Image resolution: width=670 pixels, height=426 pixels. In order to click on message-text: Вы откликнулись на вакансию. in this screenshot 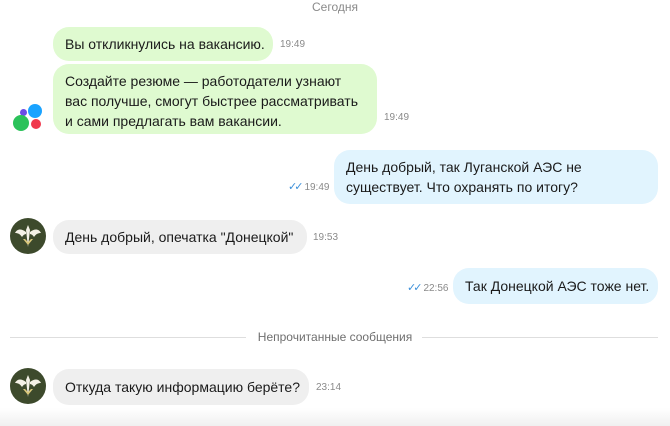, I will do `click(165, 44)`.